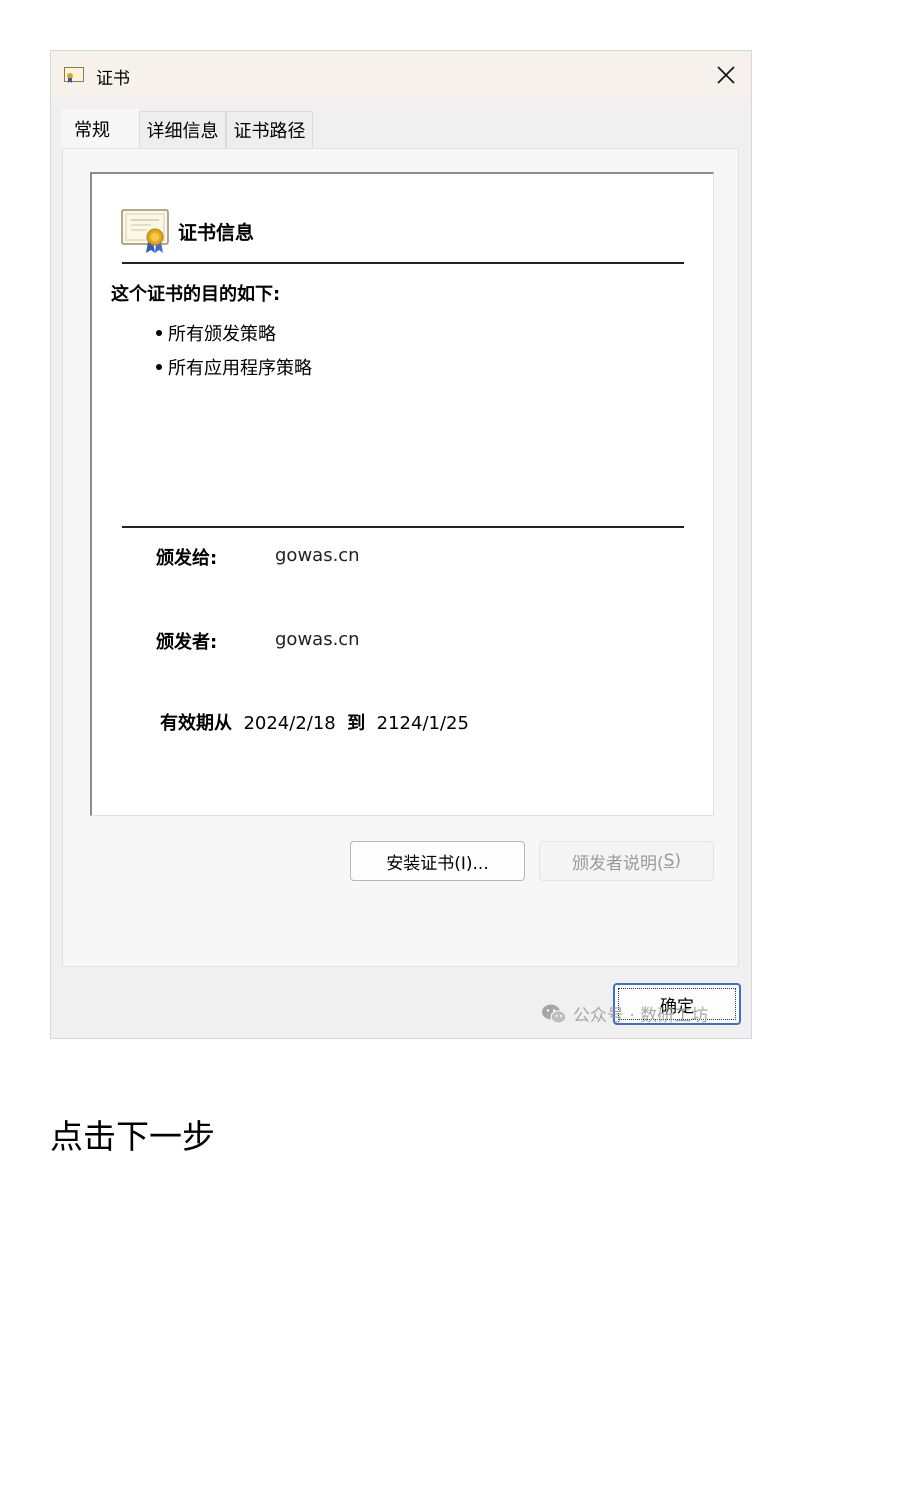 The width and height of the screenshot is (900, 1500). I want to click on tab-details: 详细信息, so click(182, 129).